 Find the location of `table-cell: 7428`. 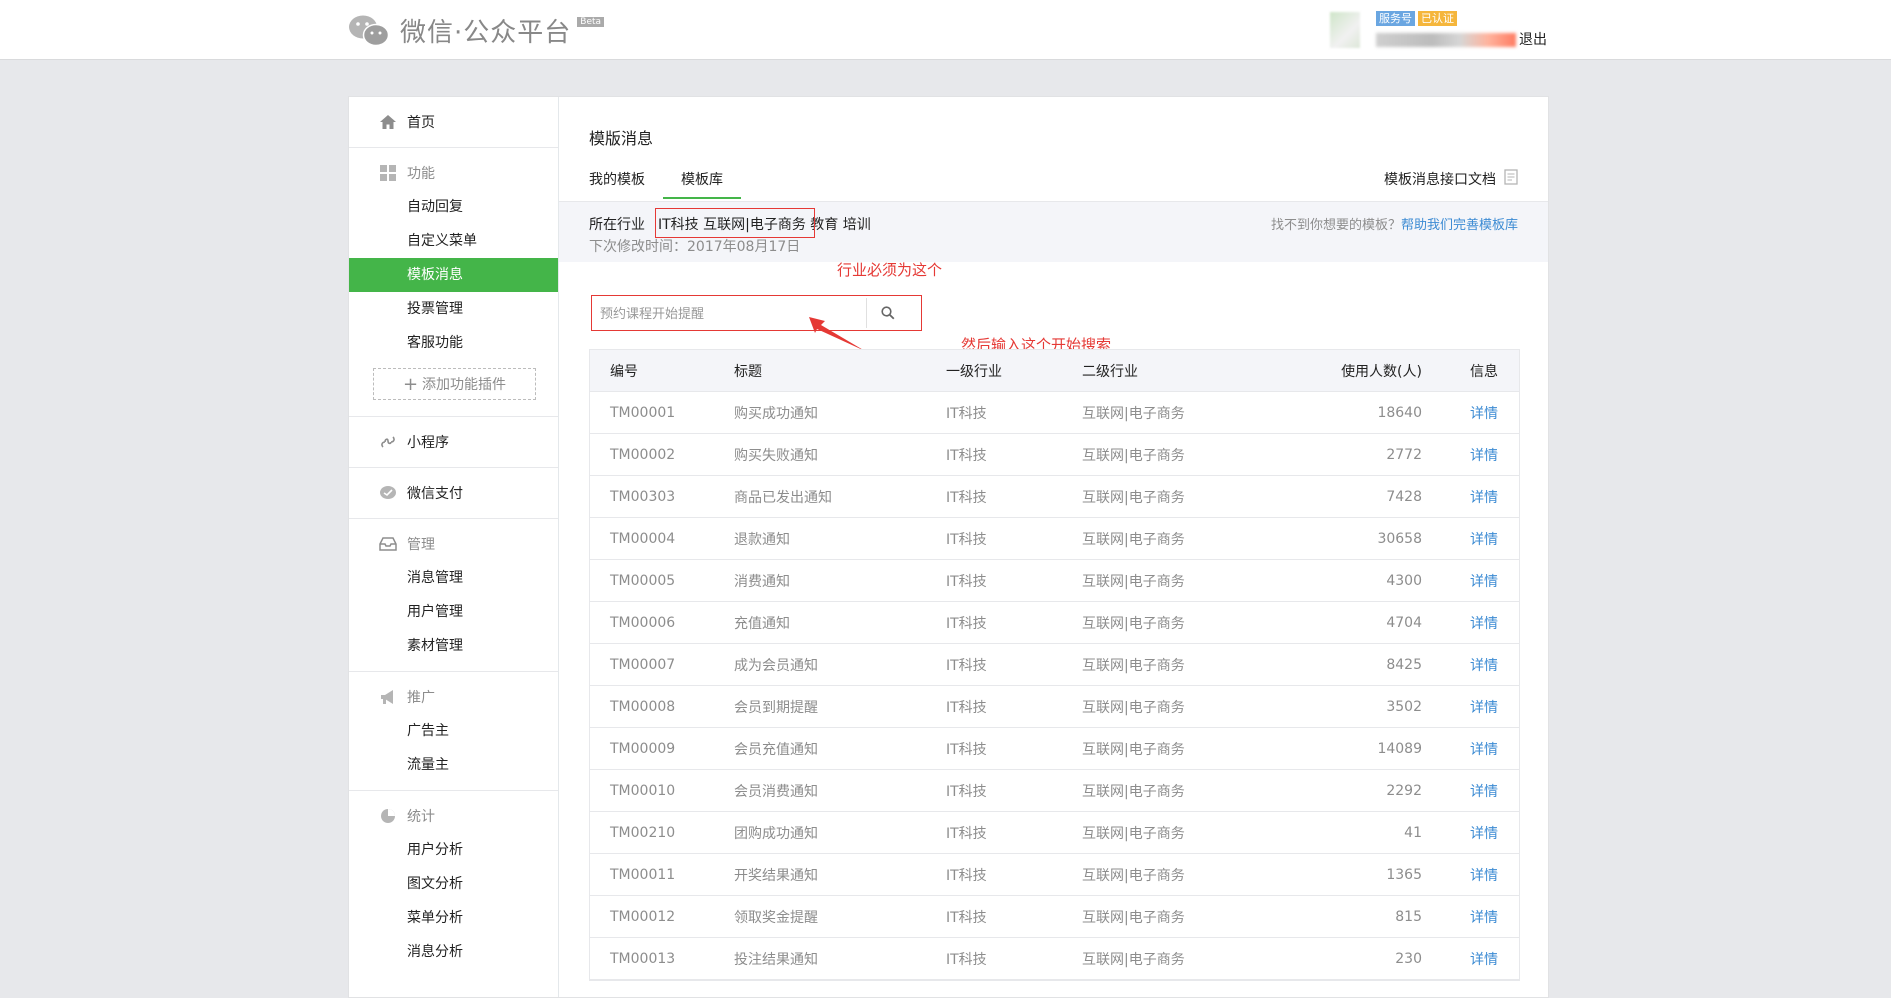

table-cell: 7428 is located at coordinates (1404, 496).